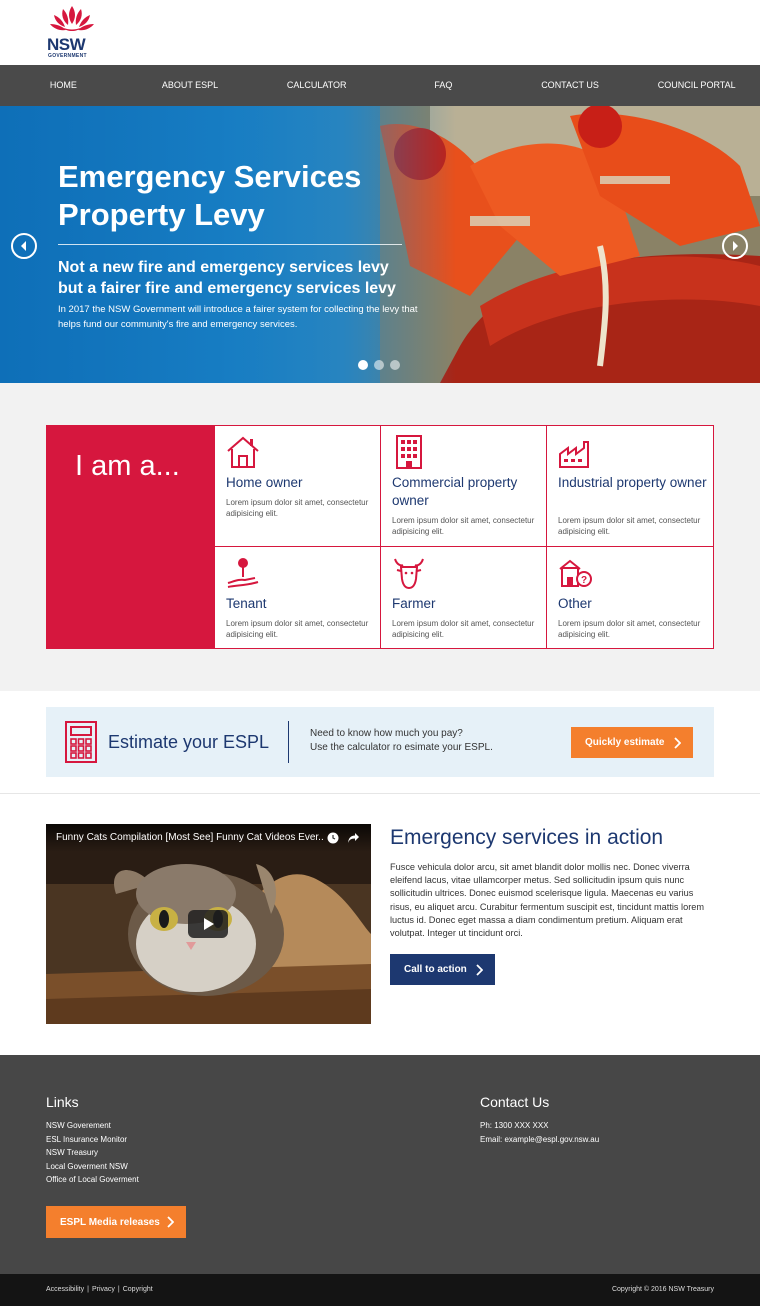 This screenshot has width=760, height=1306. What do you see at coordinates (409, 574) in the screenshot?
I see `cow-icon` at bounding box center [409, 574].